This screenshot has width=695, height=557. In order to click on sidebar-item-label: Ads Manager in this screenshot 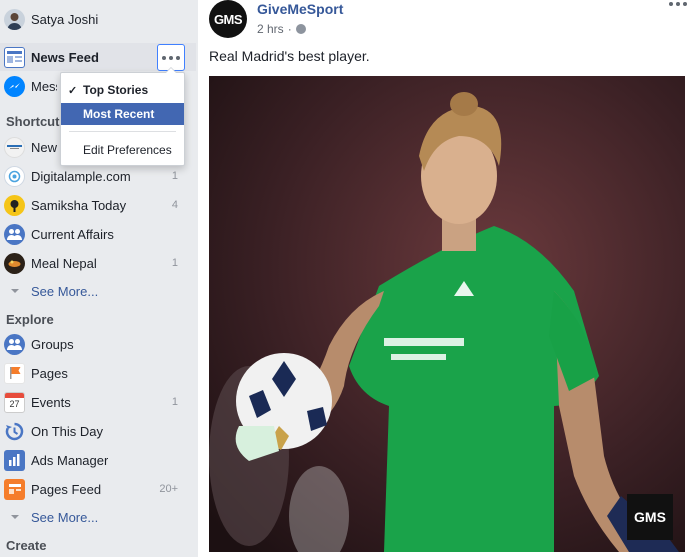, I will do `click(70, 460)`.